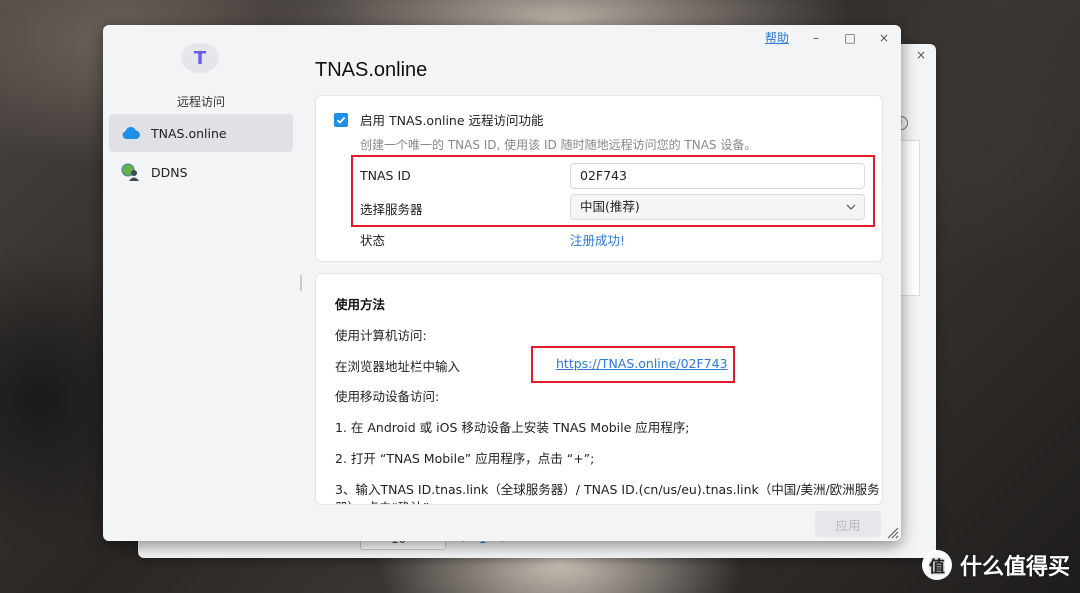 This screenshot has width=1080, height=593. I want to click on watermark: 值 什么值得买, so click(995, 565).